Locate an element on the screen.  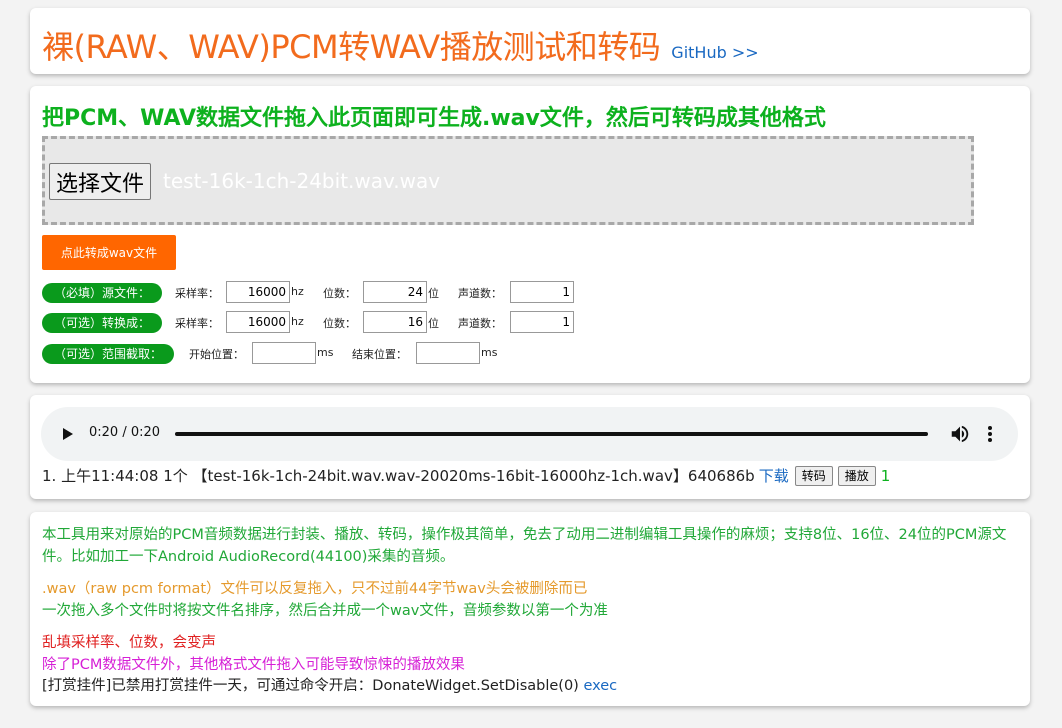
info-warning-rate: 乱填采样率、位数，会变声 is located at coordinates (129, 643).